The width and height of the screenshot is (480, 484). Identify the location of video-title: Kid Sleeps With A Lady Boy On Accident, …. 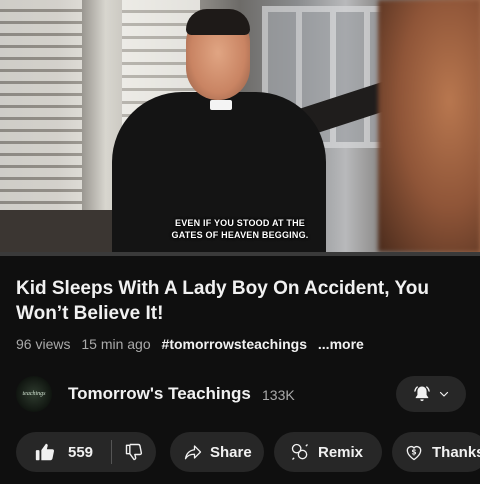
(222, 301).